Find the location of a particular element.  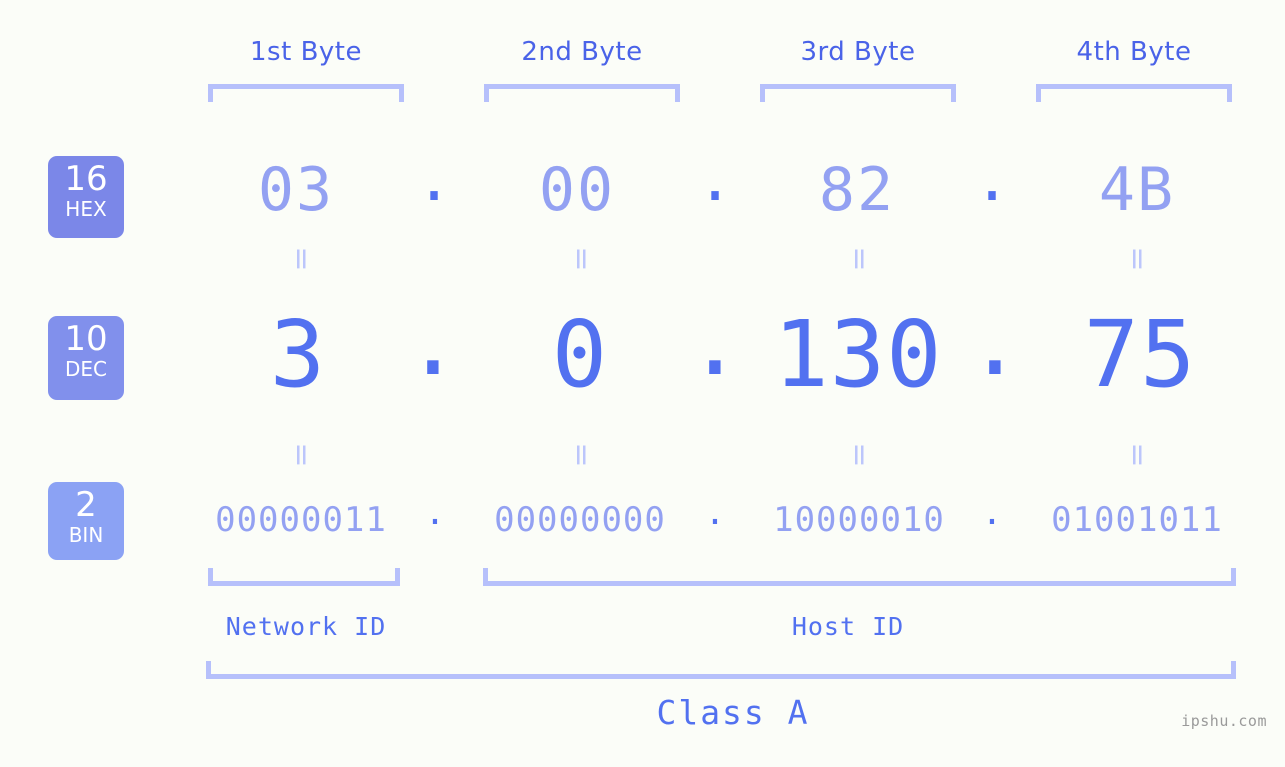

equality-mark-dec-bin-2: = is located at coordinates (581, 455).